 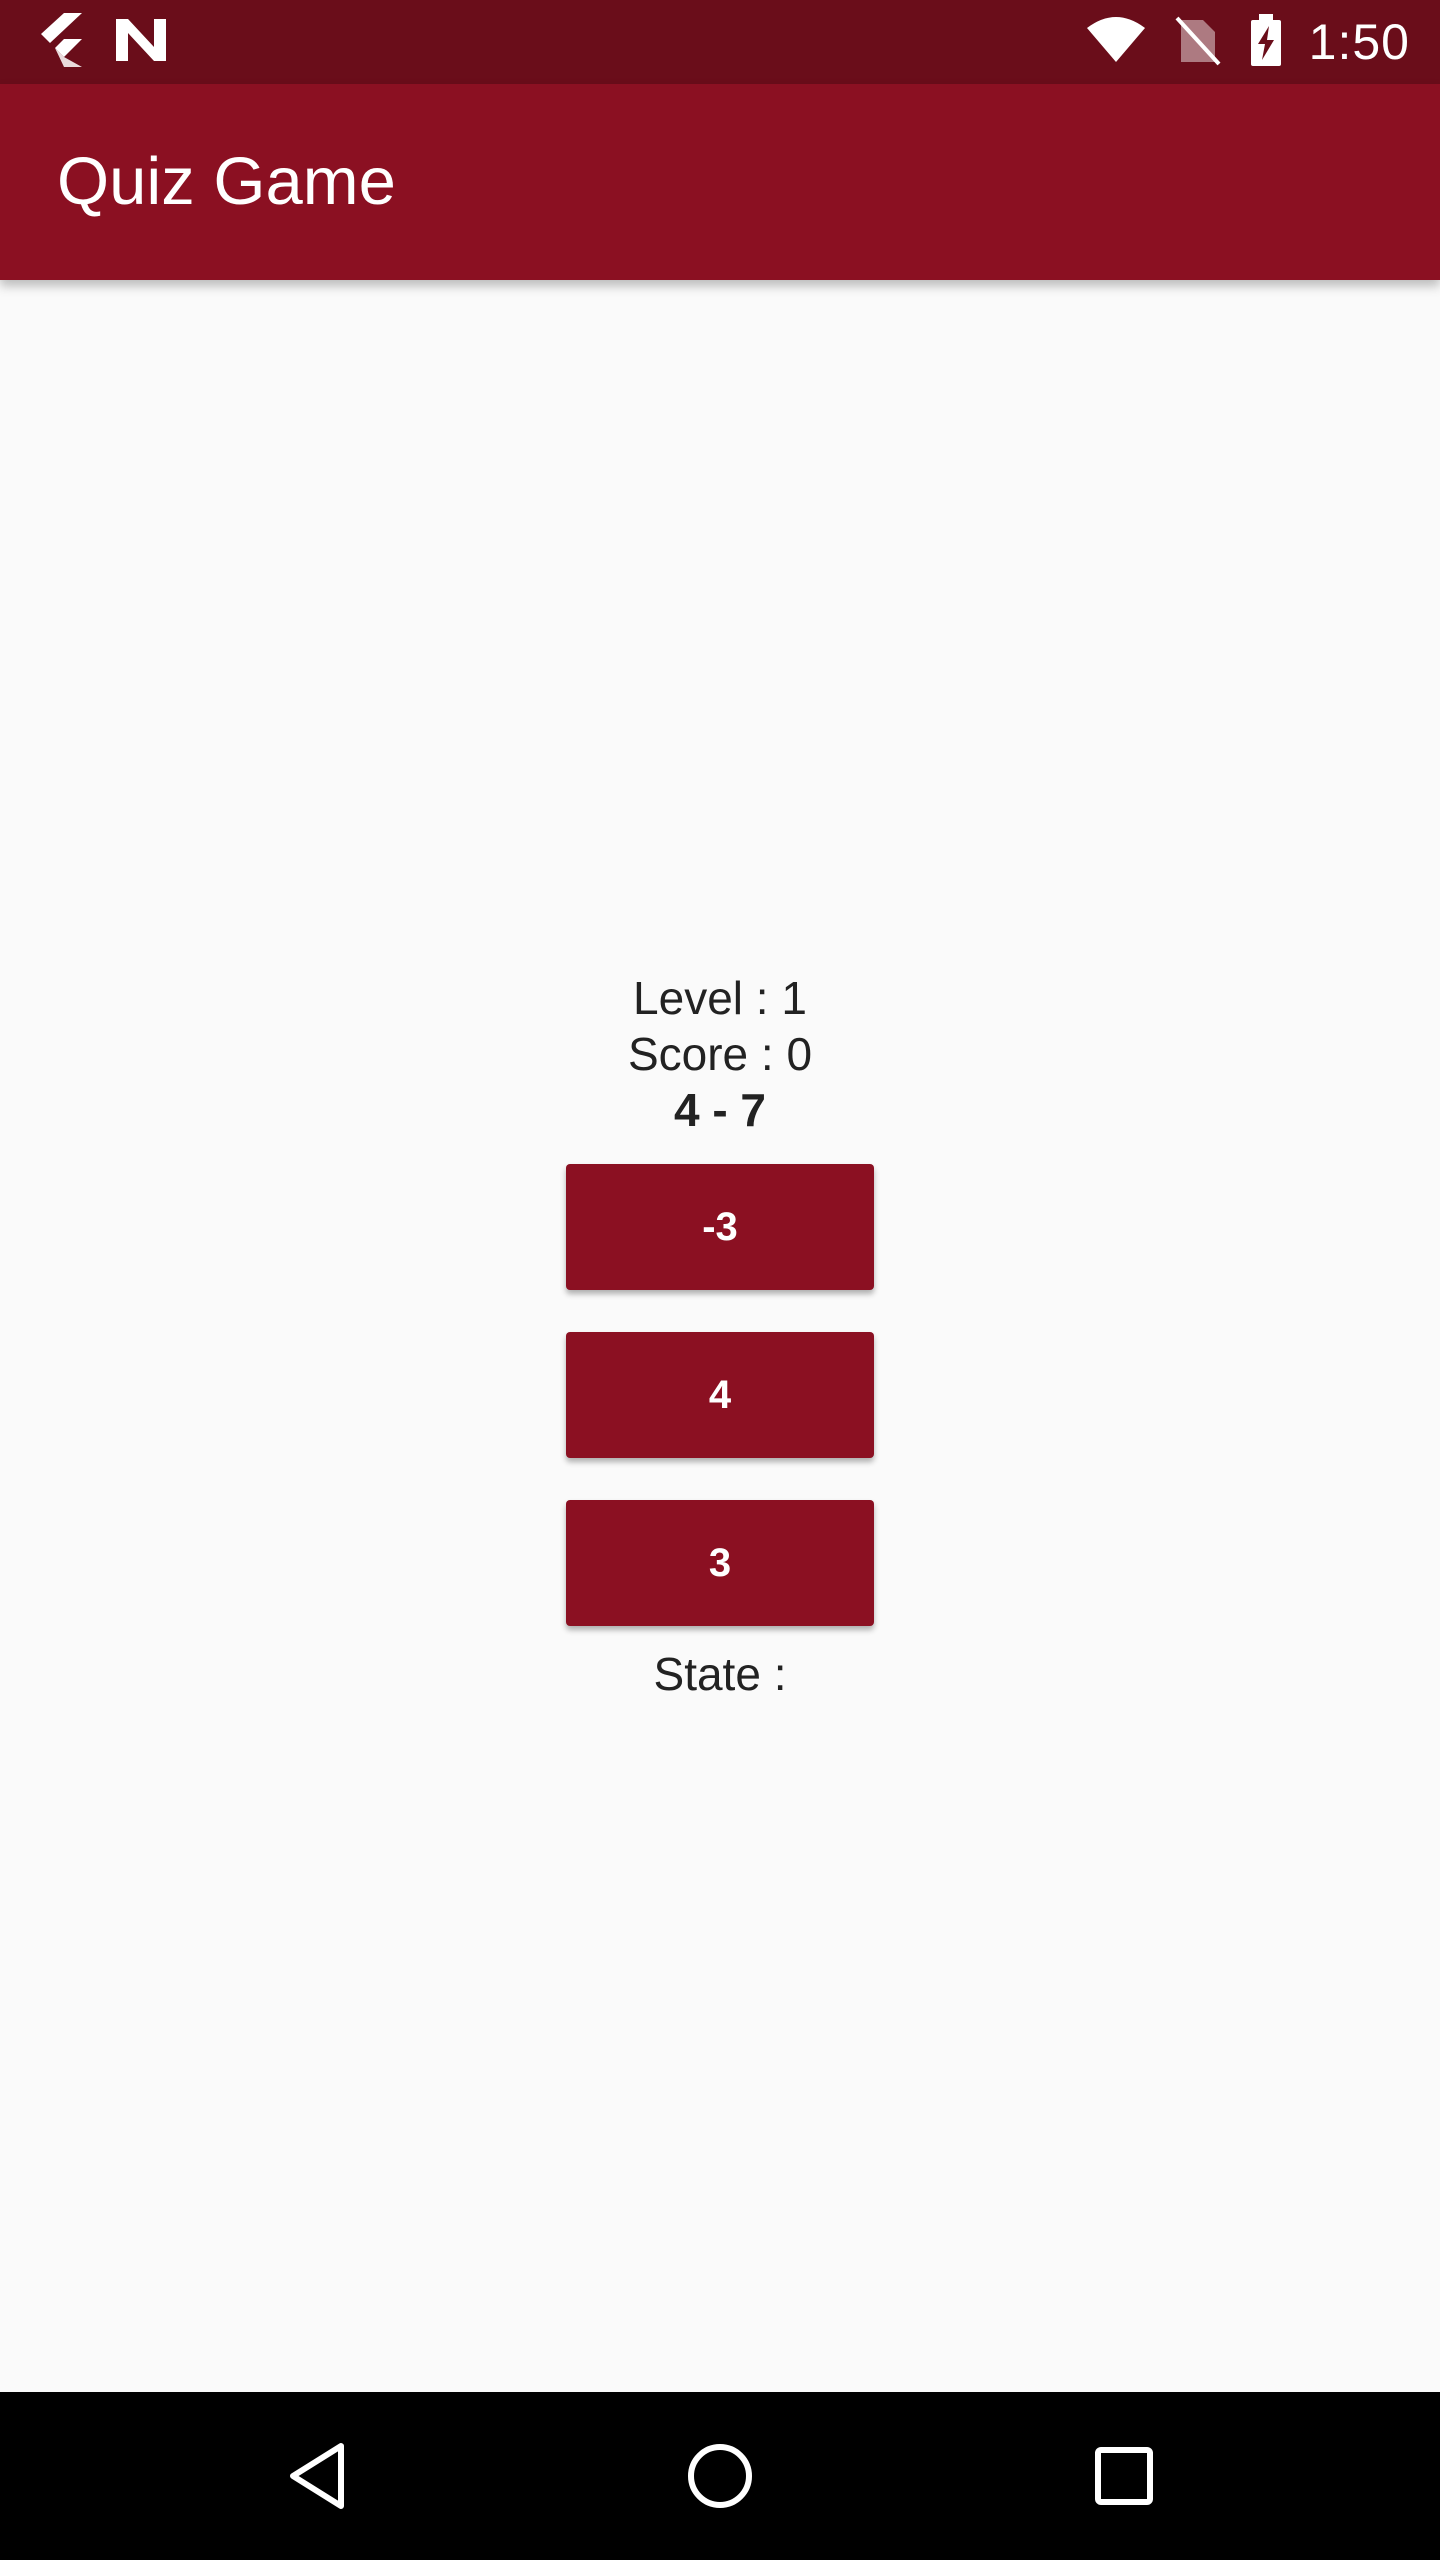 What do you see at coordinates (720, 1054) in the screenshot?
I see `score-label: Score : 0` at bounding box center [720, 1054].